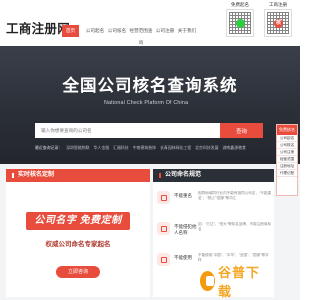  What do you see at coordinates (150, 86) in the screenshot?
I see `hero-title: 全国公司核名查询系统` at bounding box center [150, 86].